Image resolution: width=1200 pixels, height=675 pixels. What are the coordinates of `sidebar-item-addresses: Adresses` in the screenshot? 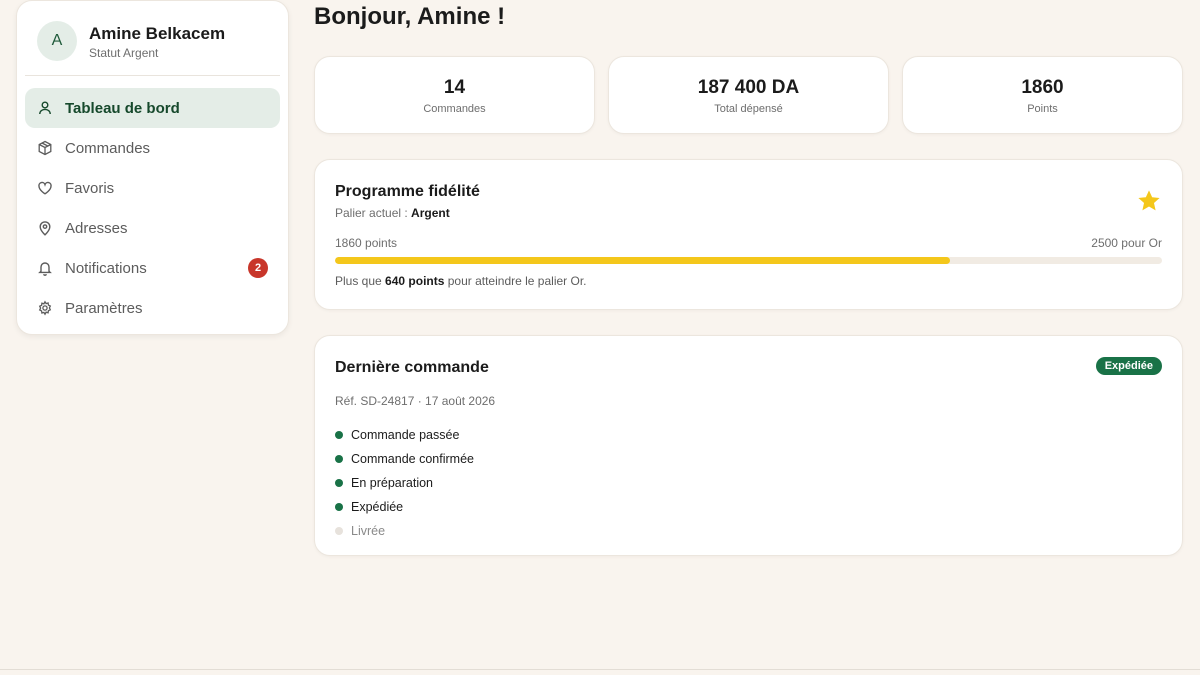 It's located at (152, 228).